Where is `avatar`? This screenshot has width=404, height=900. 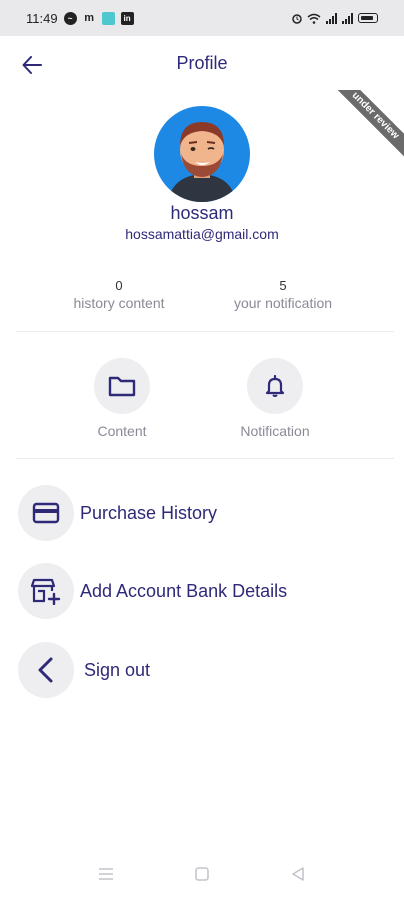
avatar is located at coordinates (202, 154).